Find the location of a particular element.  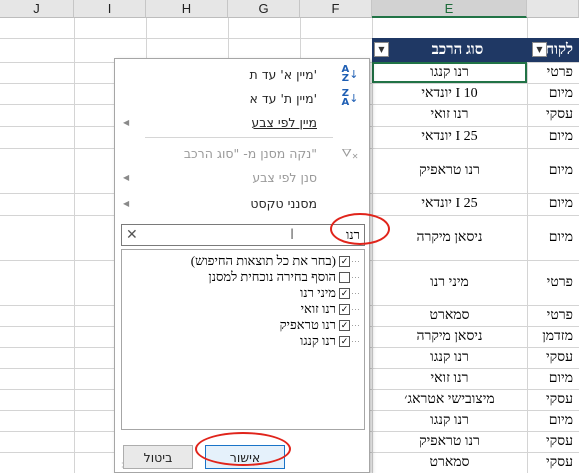

header-cell-vehicle-type: סוג הרכב is located at coordinates (449, 50).